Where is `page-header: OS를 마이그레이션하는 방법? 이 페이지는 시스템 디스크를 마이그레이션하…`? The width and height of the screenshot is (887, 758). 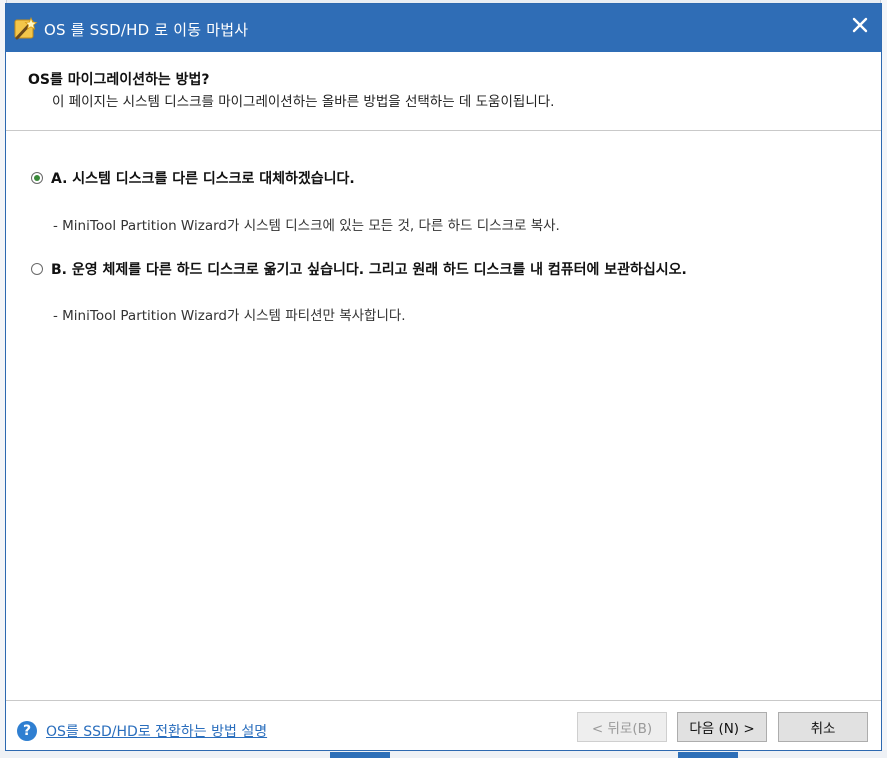
page-header: OS를 마이그레이션하는 방법? 이 페이지는 시스템 디스크를 마이그레이션하… is located at coordinates (443, 91).